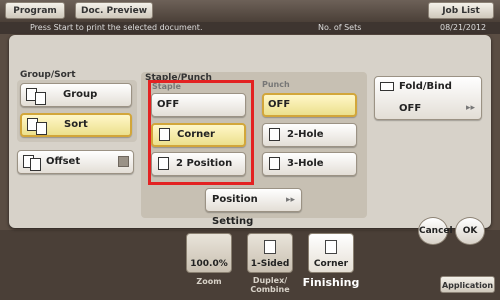  I want to click on three-hole-icon, so click(274, 163).